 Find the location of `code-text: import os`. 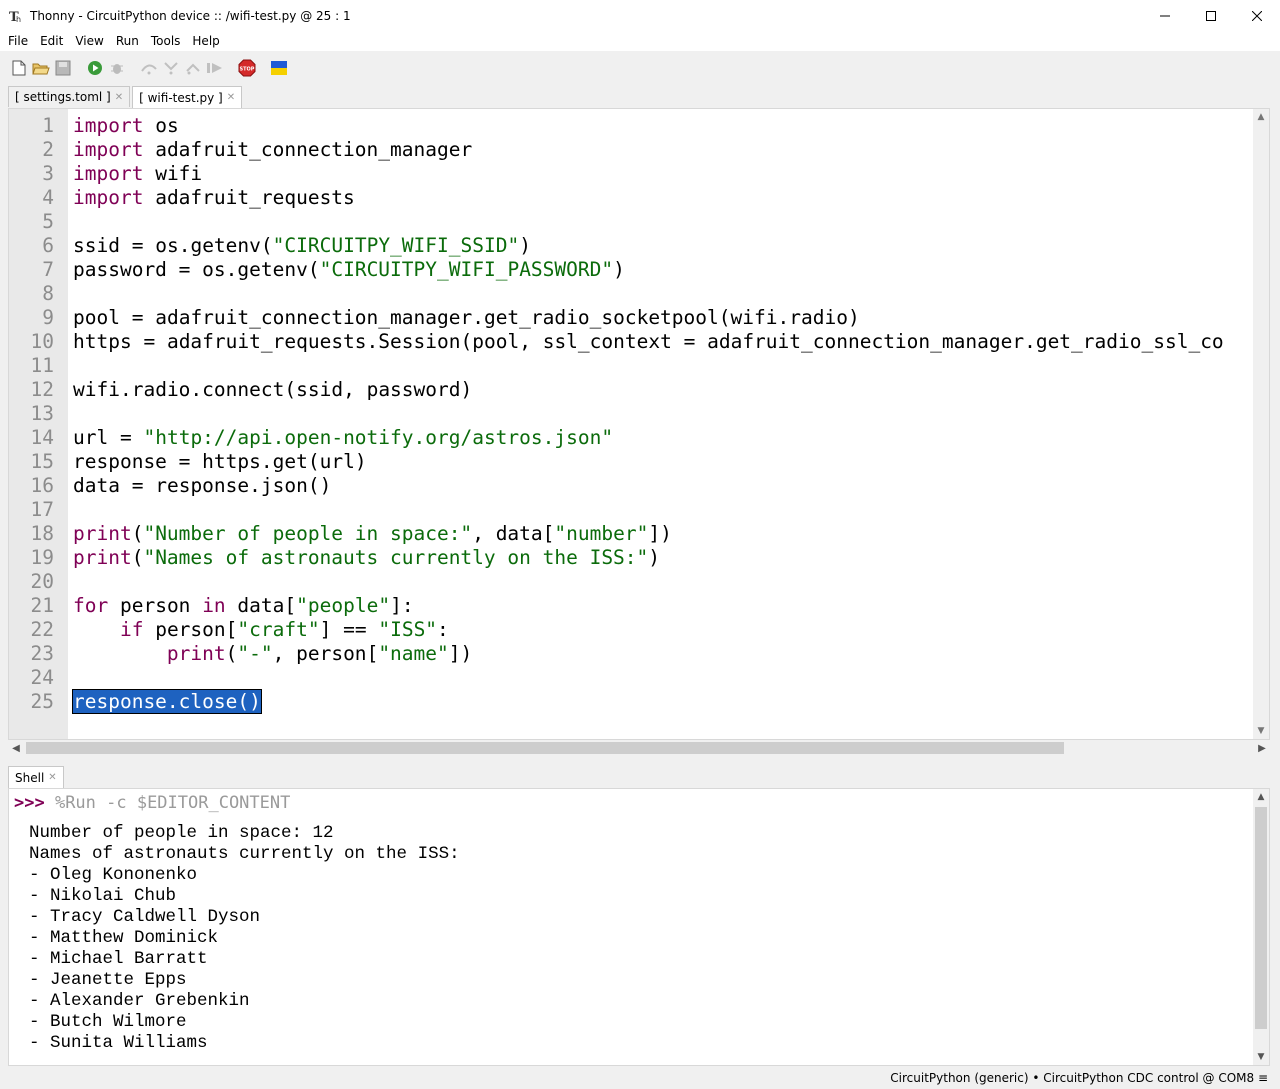

code-text: import os is located at coordinates (123, 126).